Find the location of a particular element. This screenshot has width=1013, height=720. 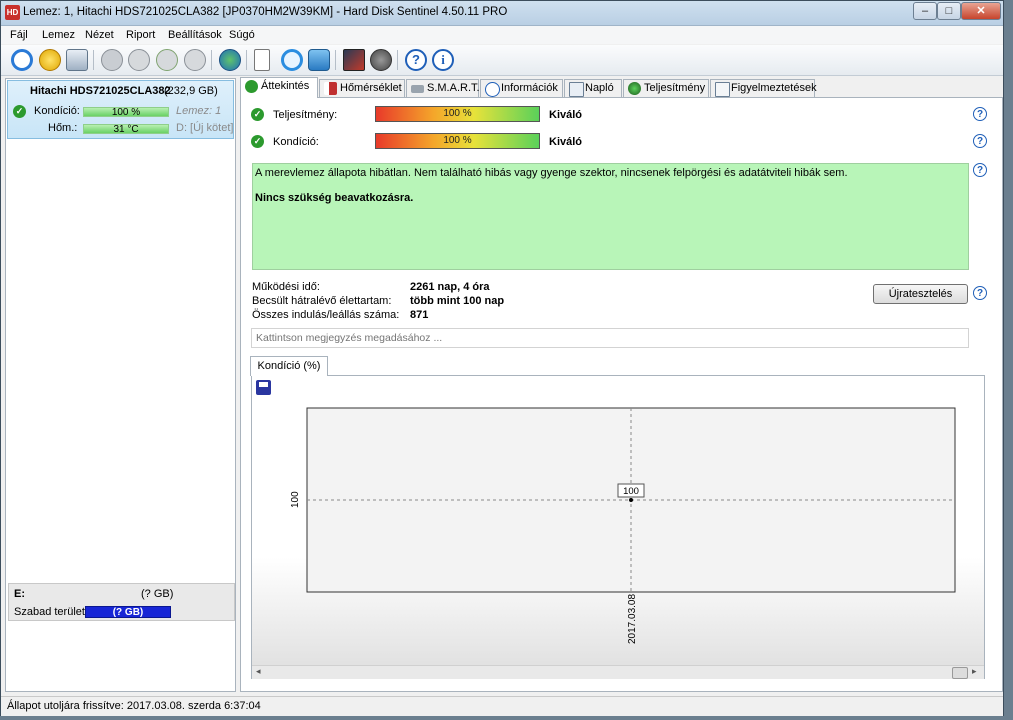

tab-performance: Teljesítmény is located at coordinates (666, 88).